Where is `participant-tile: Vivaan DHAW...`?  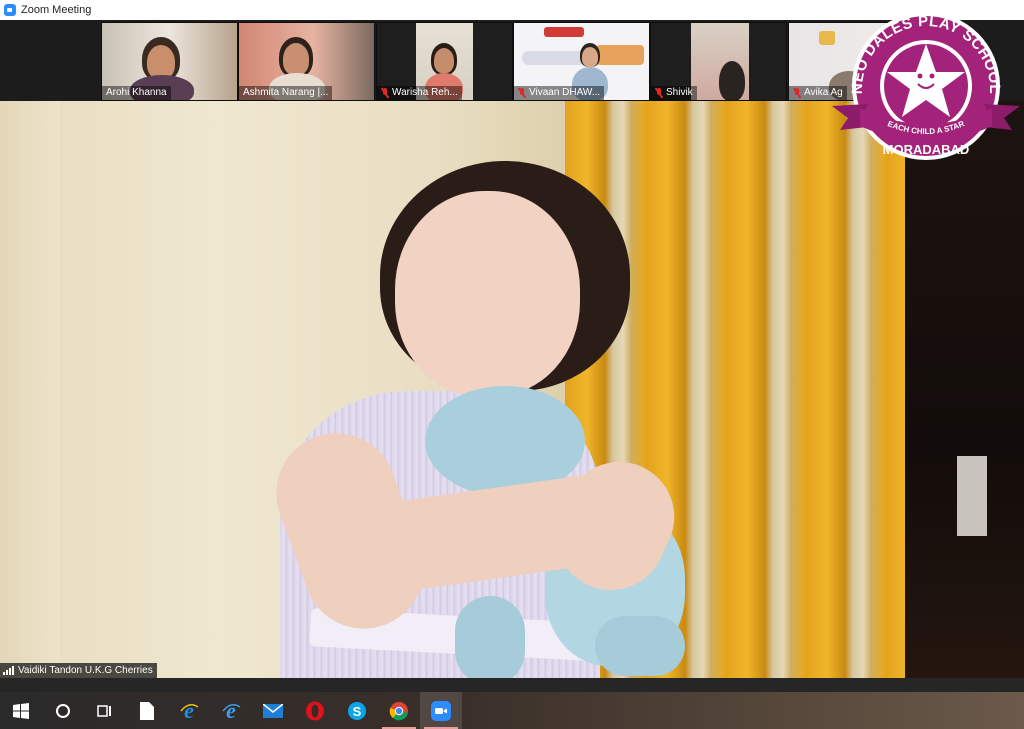
participant-tile: Vivaan DHAW... is located at coordinates (581, 61).